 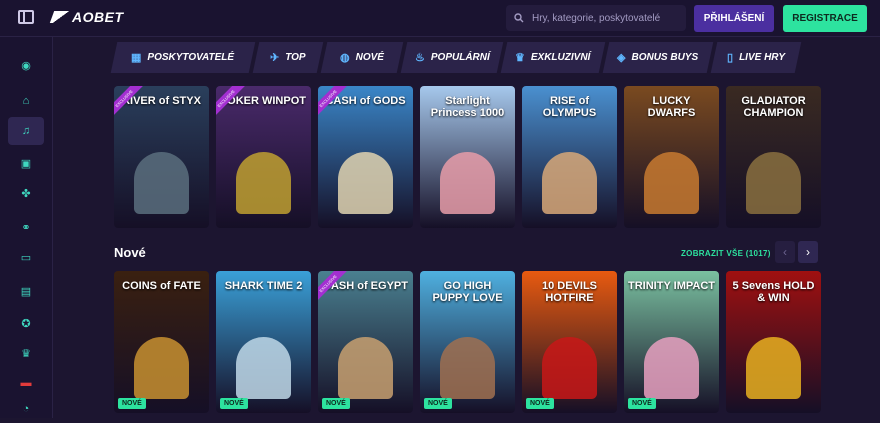 I want to click on game-title: RISE of OLYMPUS, so click(x=569, y=107).